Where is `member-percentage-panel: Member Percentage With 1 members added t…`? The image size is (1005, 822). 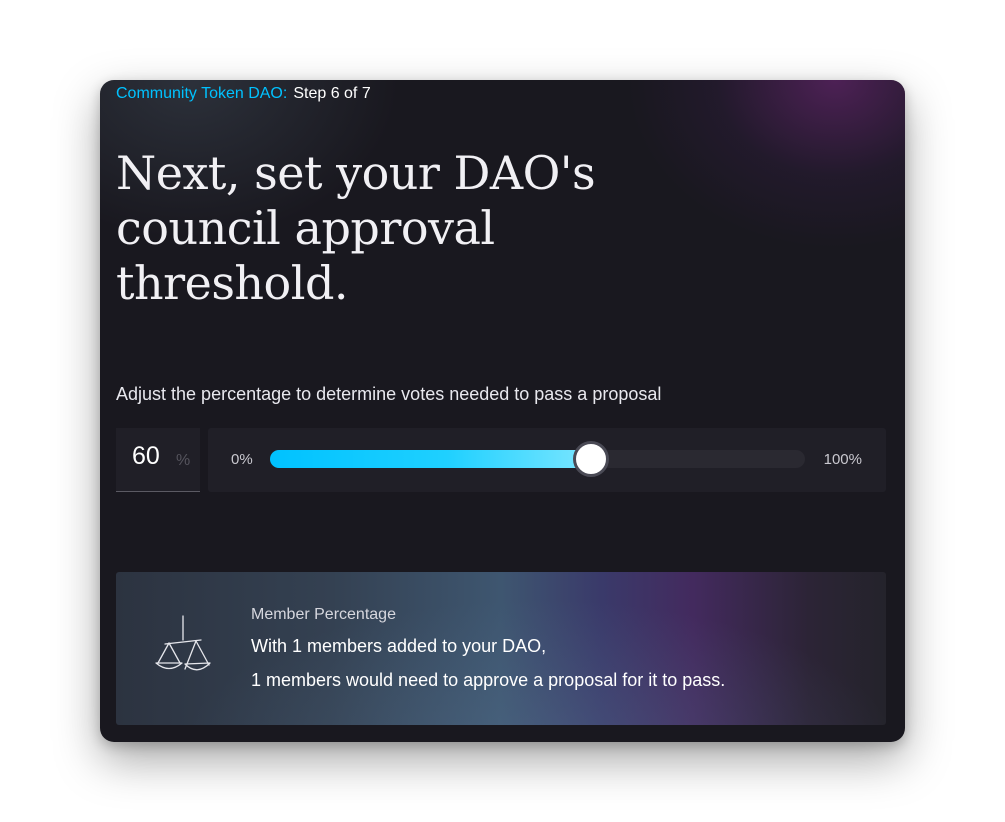
member-percentage-panel: Member Percentage With 1 members added t… is located at coordinates (501, 648).